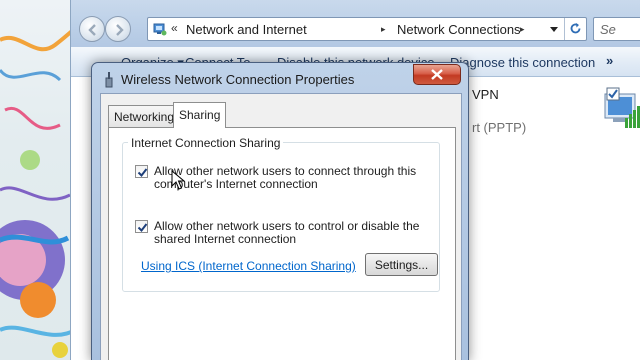  Describe the element at coordinates (144, 116) in the screenshot. I see `tab-networking: Networking` at that location.